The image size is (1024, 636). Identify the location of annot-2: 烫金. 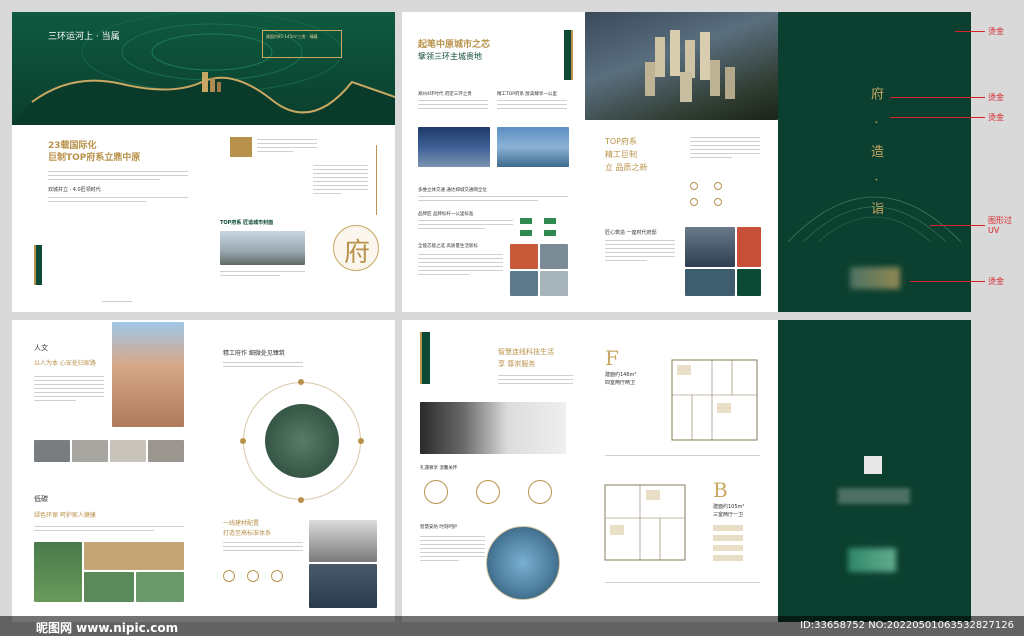
(996, 97).